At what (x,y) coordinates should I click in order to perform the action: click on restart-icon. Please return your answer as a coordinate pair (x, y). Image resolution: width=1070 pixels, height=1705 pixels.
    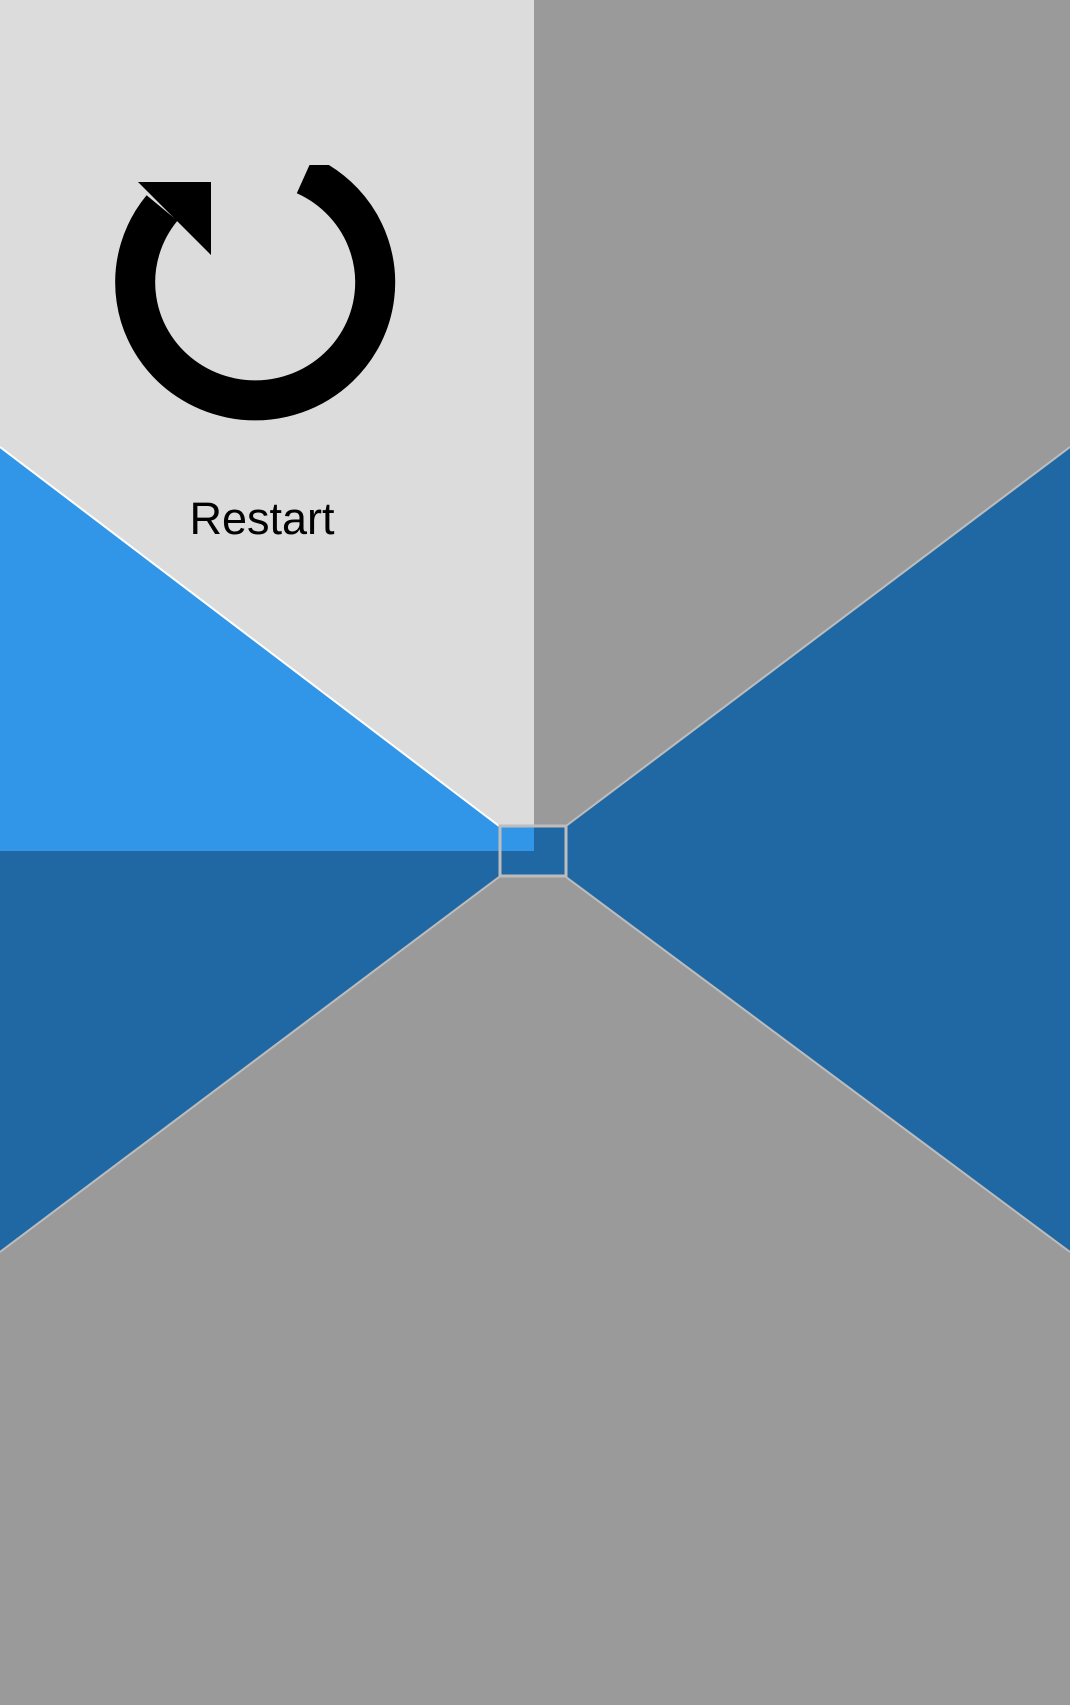
    Looking at the image, I should click on (255, 293).